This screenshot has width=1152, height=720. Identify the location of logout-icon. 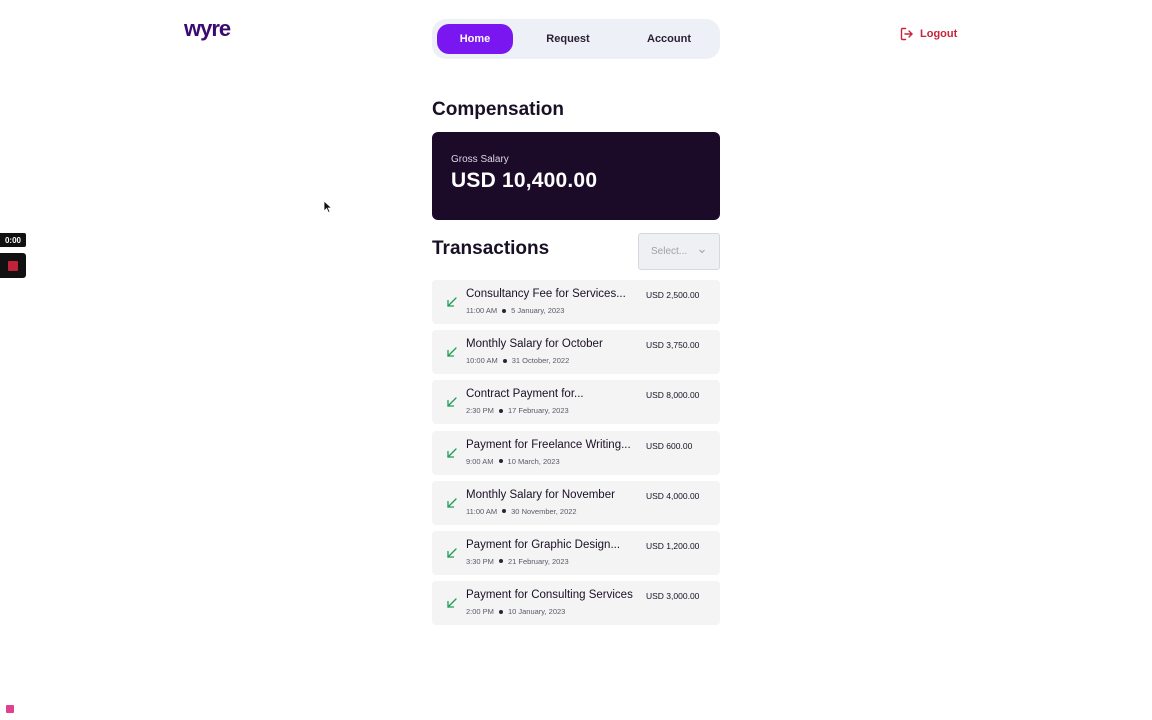
(907, 34).